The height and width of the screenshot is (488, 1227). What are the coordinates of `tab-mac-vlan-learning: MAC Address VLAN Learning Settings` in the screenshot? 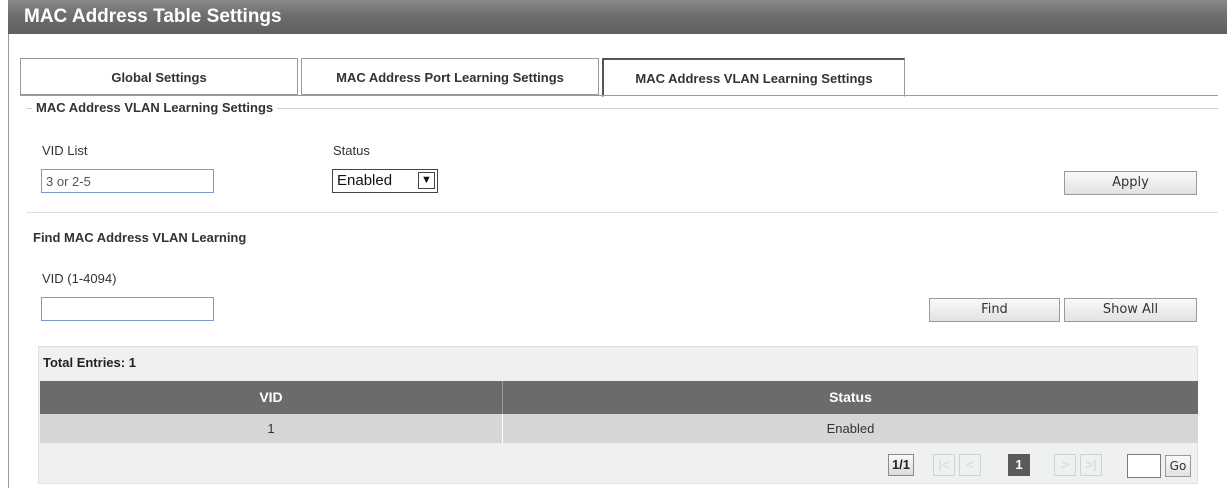 It's located at (753, 77).